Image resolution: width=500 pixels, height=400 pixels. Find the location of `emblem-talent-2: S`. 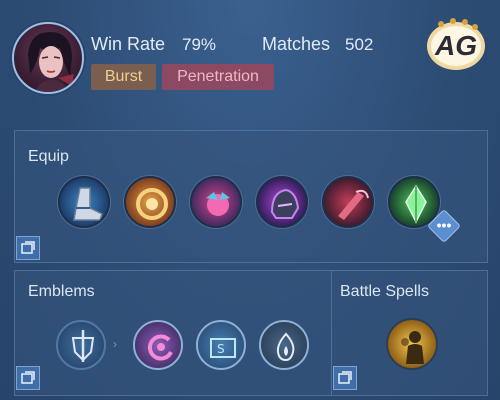

emblem-talent-2: S is located at coordinates (221, 345).